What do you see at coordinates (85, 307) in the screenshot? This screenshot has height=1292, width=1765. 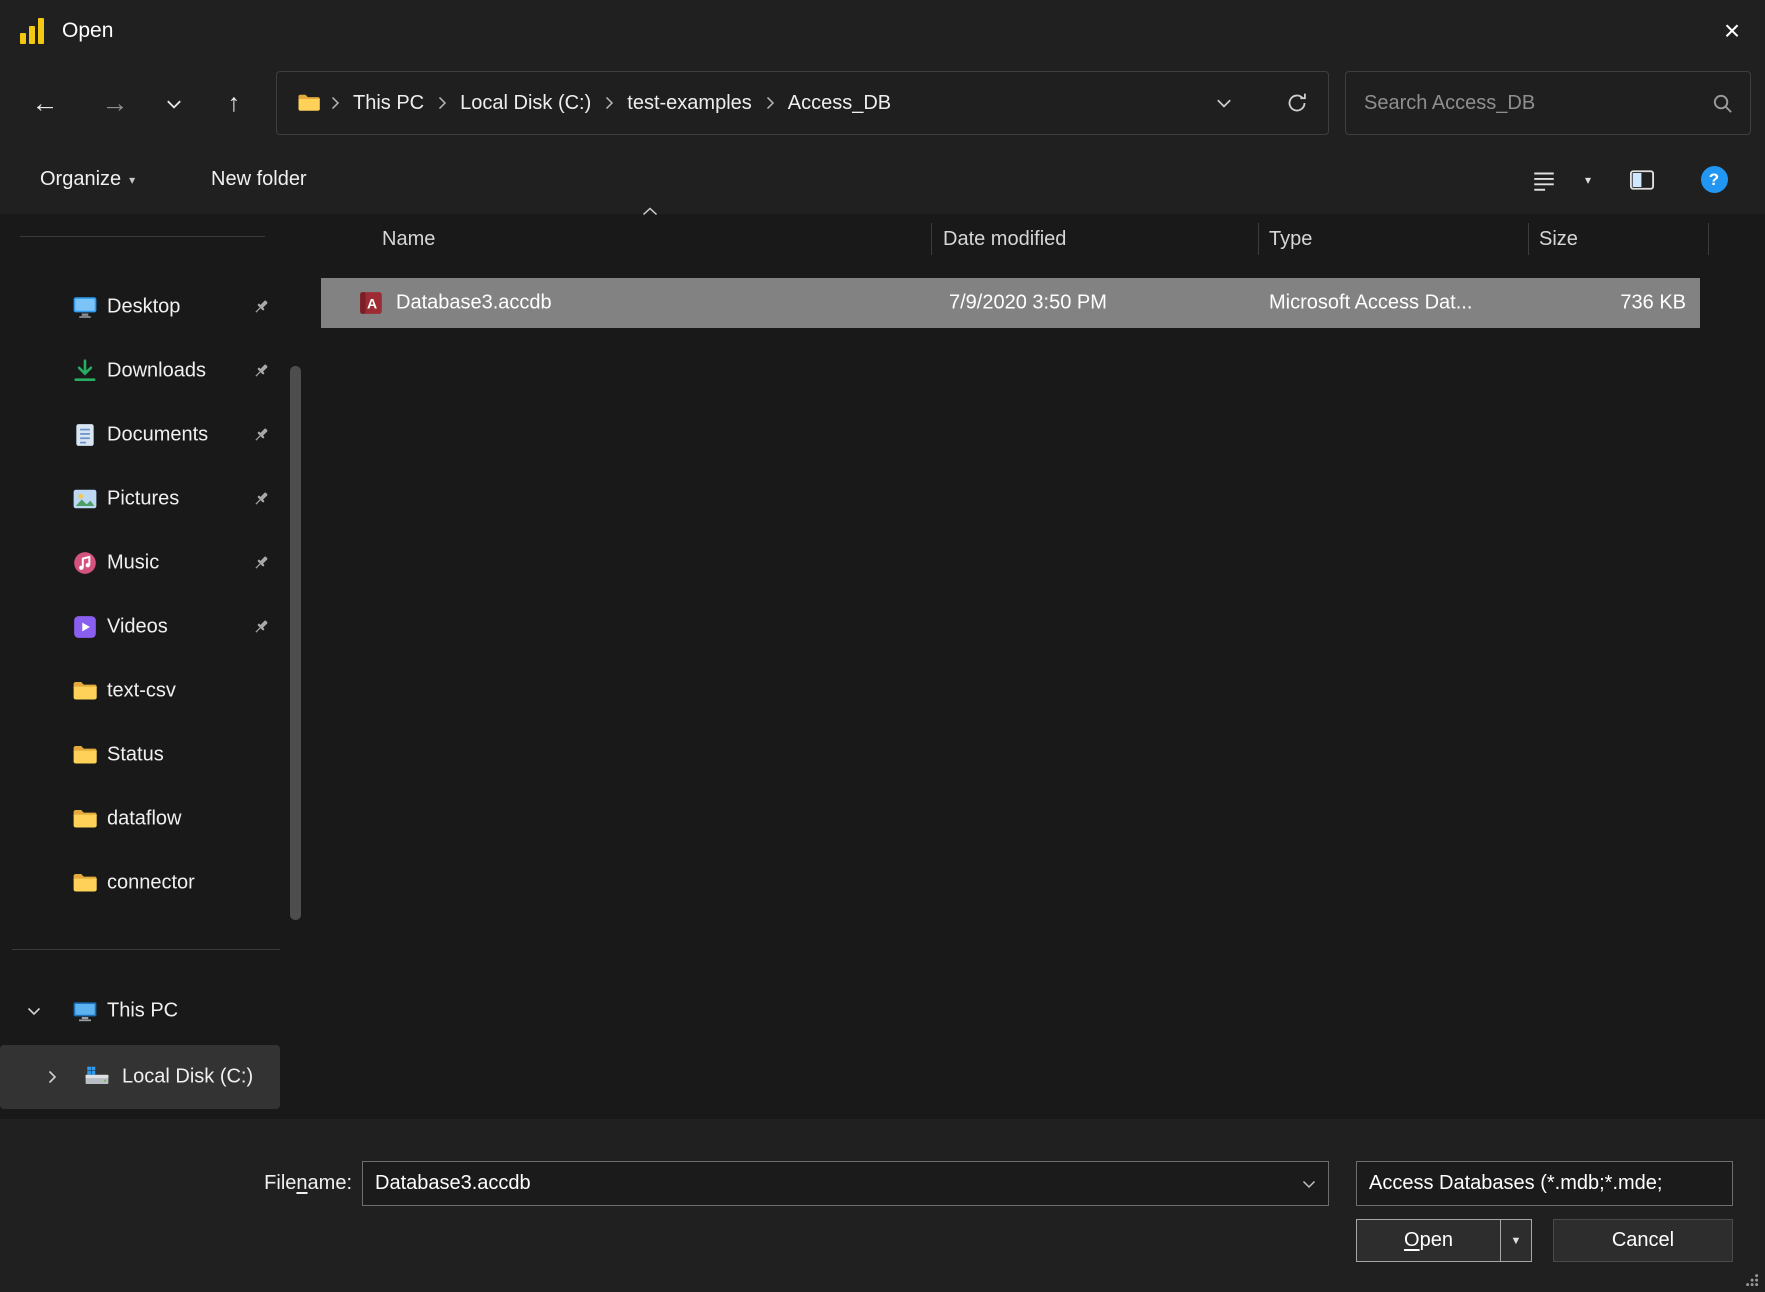 I see `desktop-icon` at bounding box center [85, 307].